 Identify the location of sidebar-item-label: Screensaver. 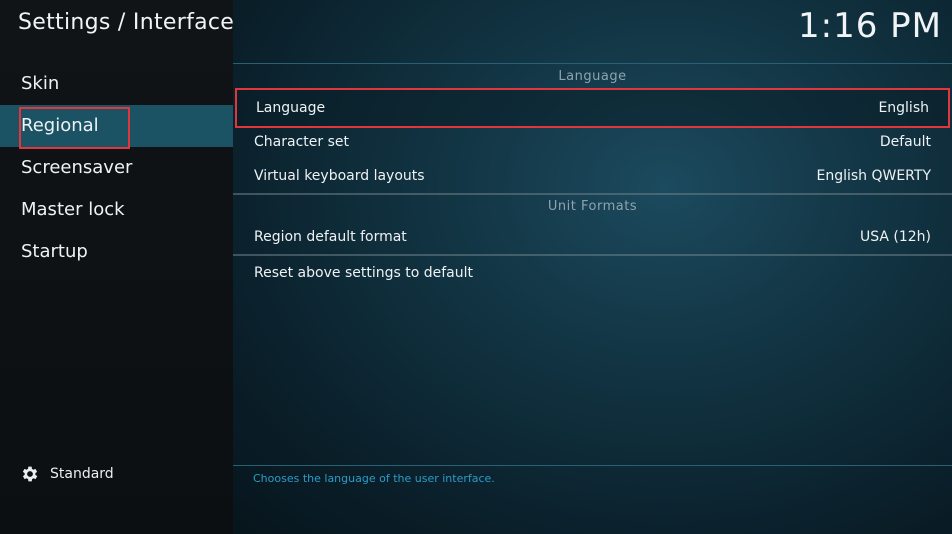
(77, 167).